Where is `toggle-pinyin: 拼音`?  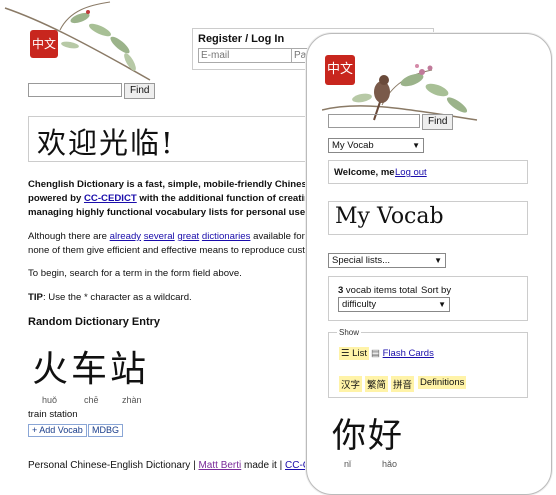 toggle-pinyin: 拼音 is located at coordinates (403, 384).